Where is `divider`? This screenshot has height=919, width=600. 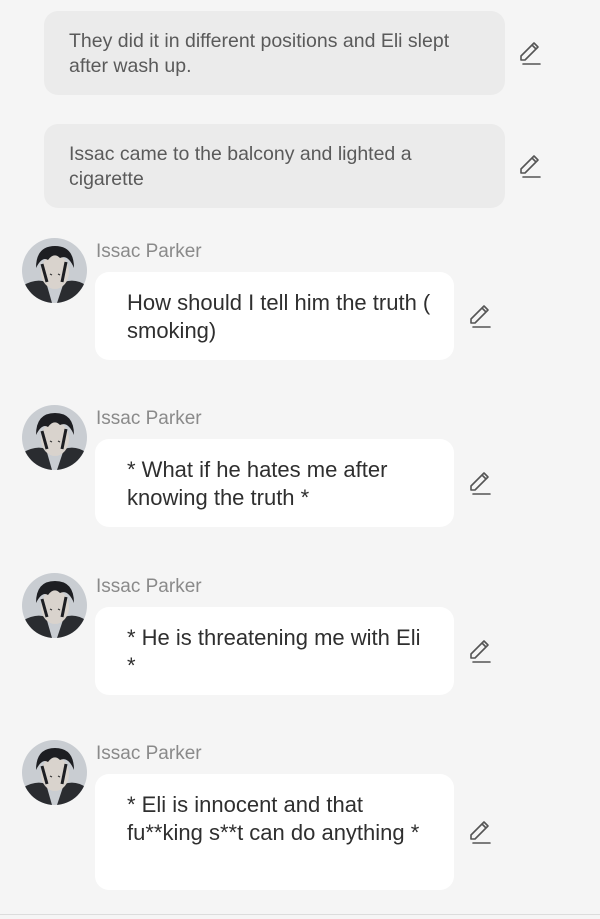 divider is located at coordinates (300, 914).